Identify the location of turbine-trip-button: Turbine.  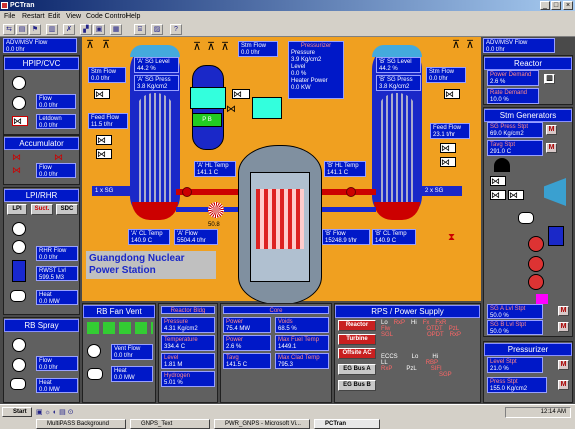
(357, 339).